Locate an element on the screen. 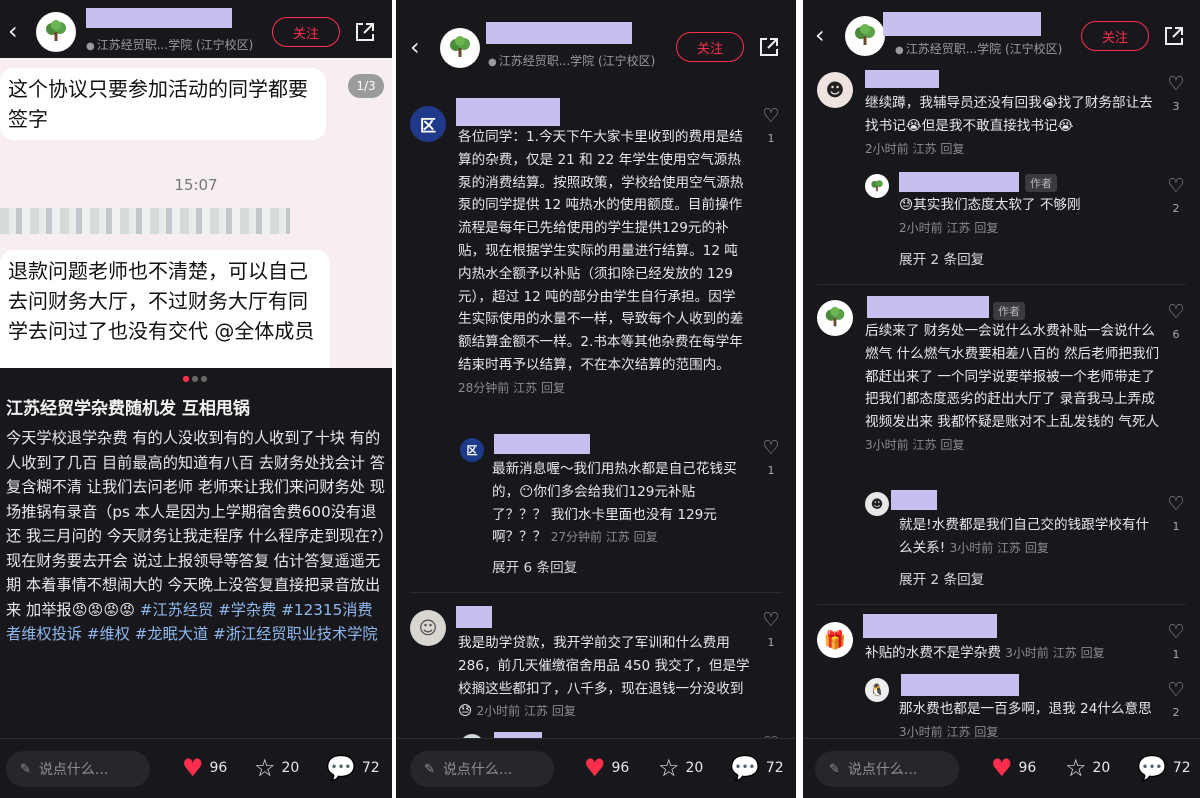 Image resolution: width=1200 pixels, height=798 pixels. heart-icon: ♥ is located at coordinates (1002, 768).